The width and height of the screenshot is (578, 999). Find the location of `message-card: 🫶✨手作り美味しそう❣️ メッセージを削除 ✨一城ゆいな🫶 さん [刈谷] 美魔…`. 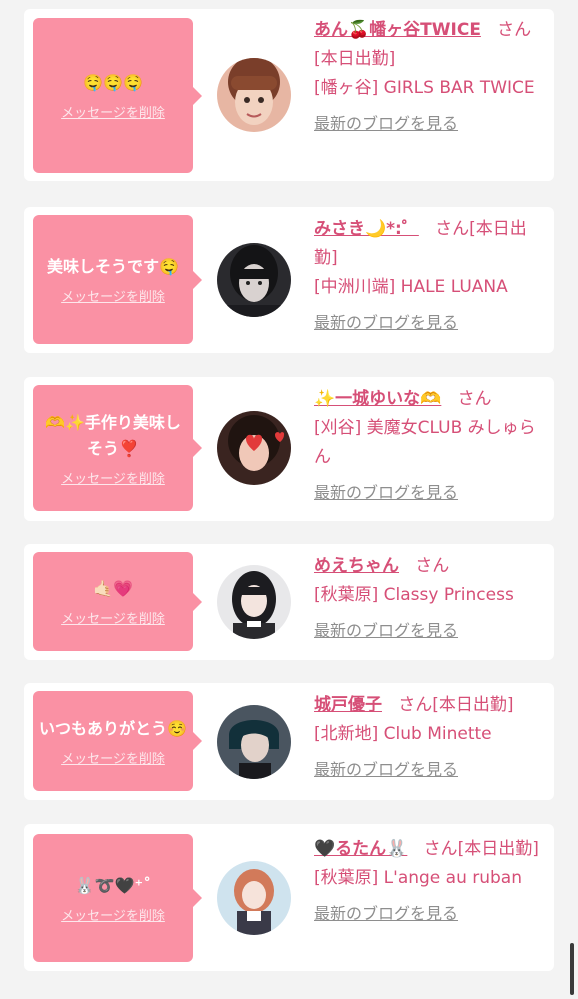

message-card: 🫶✨手作り美味しそう❣️ メッセージを削除 ✨一城ゆいな🫶 さん [刈谷] 美魔… is located at coordinates (289, 449).